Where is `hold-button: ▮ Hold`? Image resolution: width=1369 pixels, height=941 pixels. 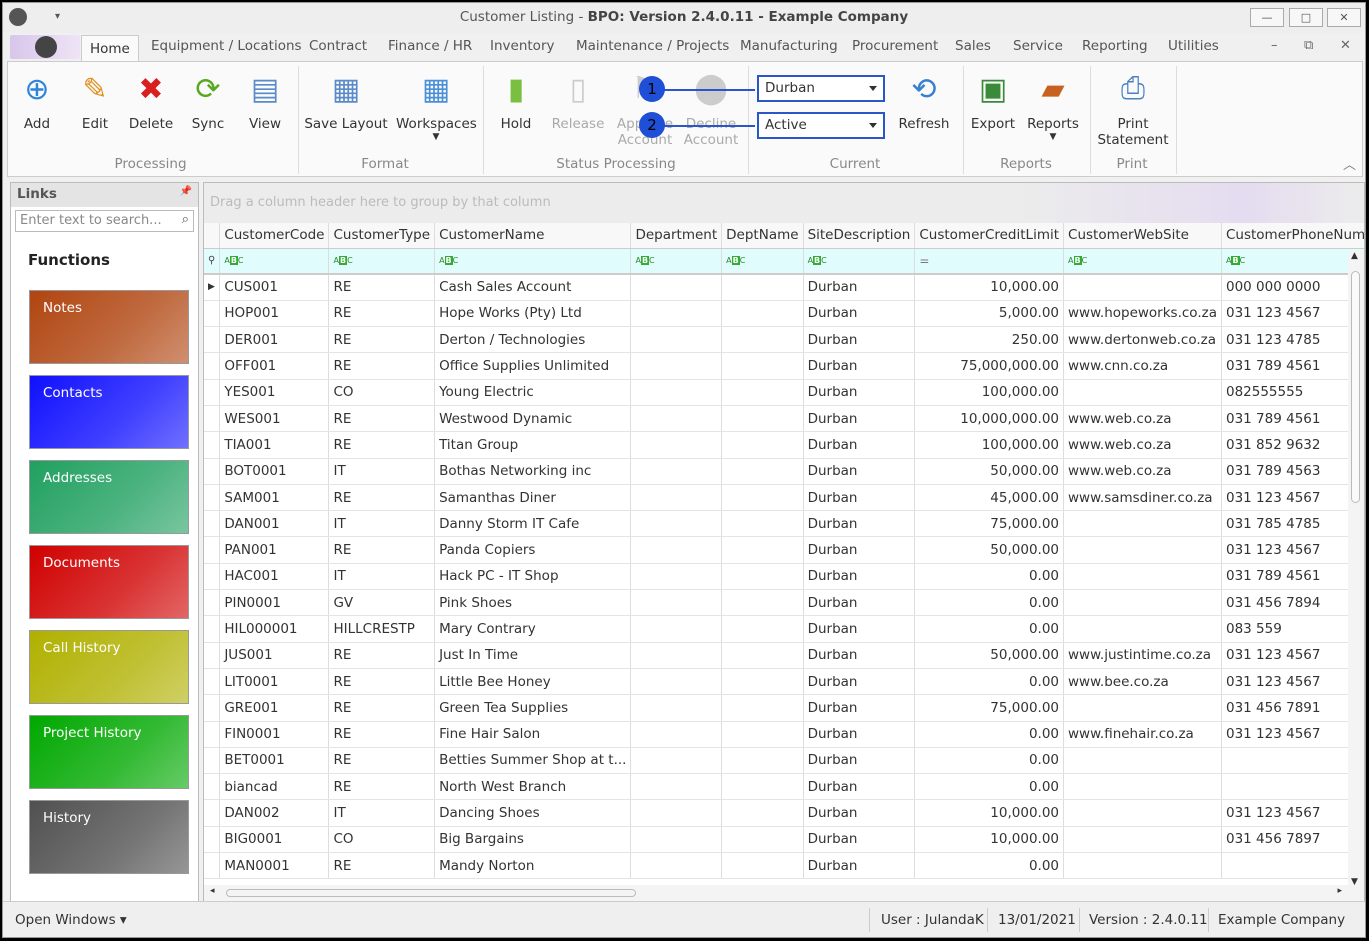 hold-button: ▮ Hold is located at coordinates (516, 100).